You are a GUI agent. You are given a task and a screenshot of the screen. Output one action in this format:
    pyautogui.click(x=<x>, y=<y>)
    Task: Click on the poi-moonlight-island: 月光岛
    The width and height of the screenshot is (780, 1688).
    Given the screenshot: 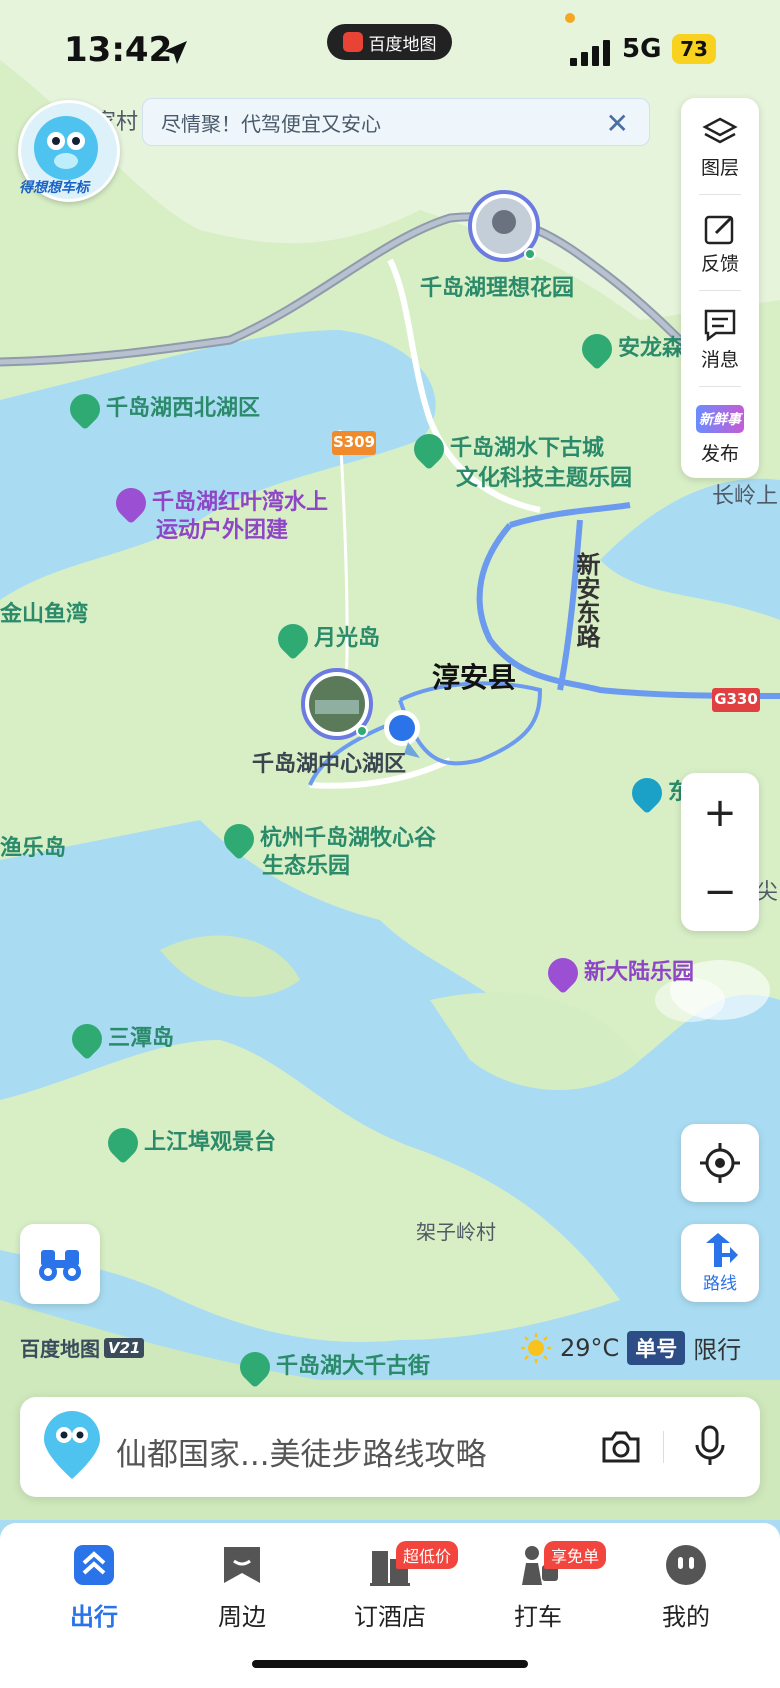 What is the action you would take?
    pyautogui.click(x=325, y=639)
    